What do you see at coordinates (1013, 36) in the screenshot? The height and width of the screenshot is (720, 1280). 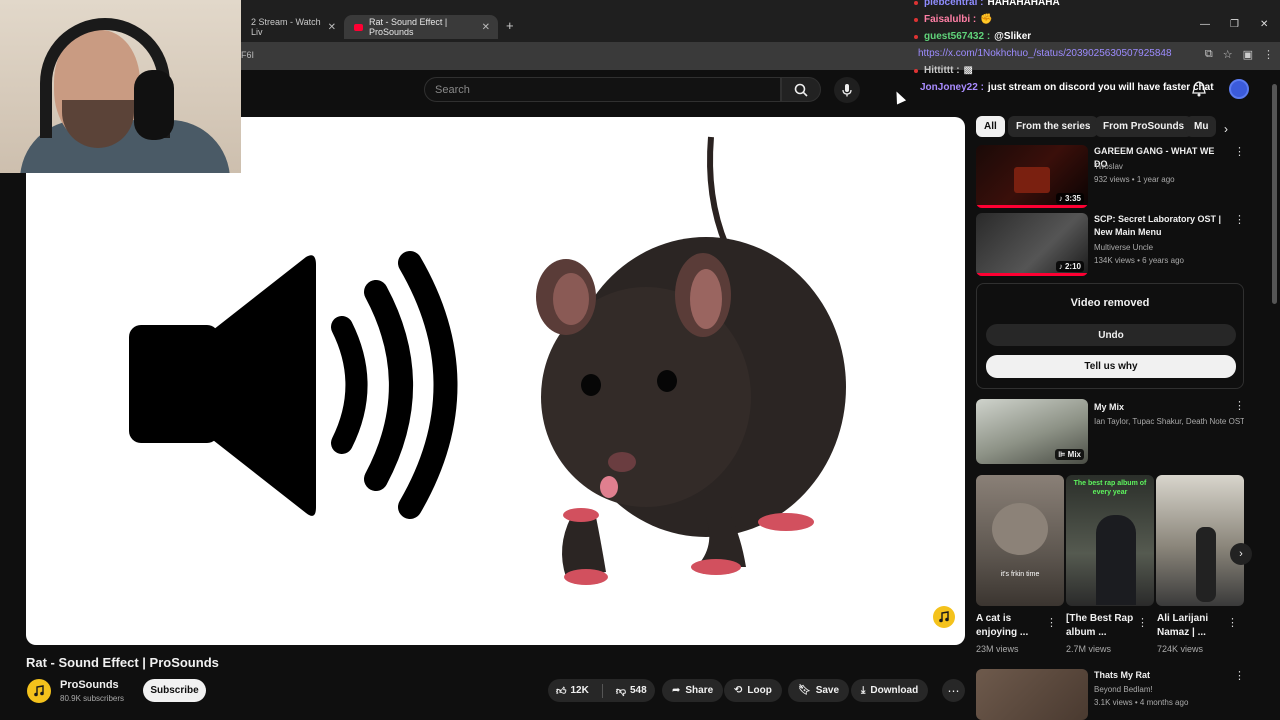 I see `chat-text: @Sliker` at bounding box center [1013, 36].